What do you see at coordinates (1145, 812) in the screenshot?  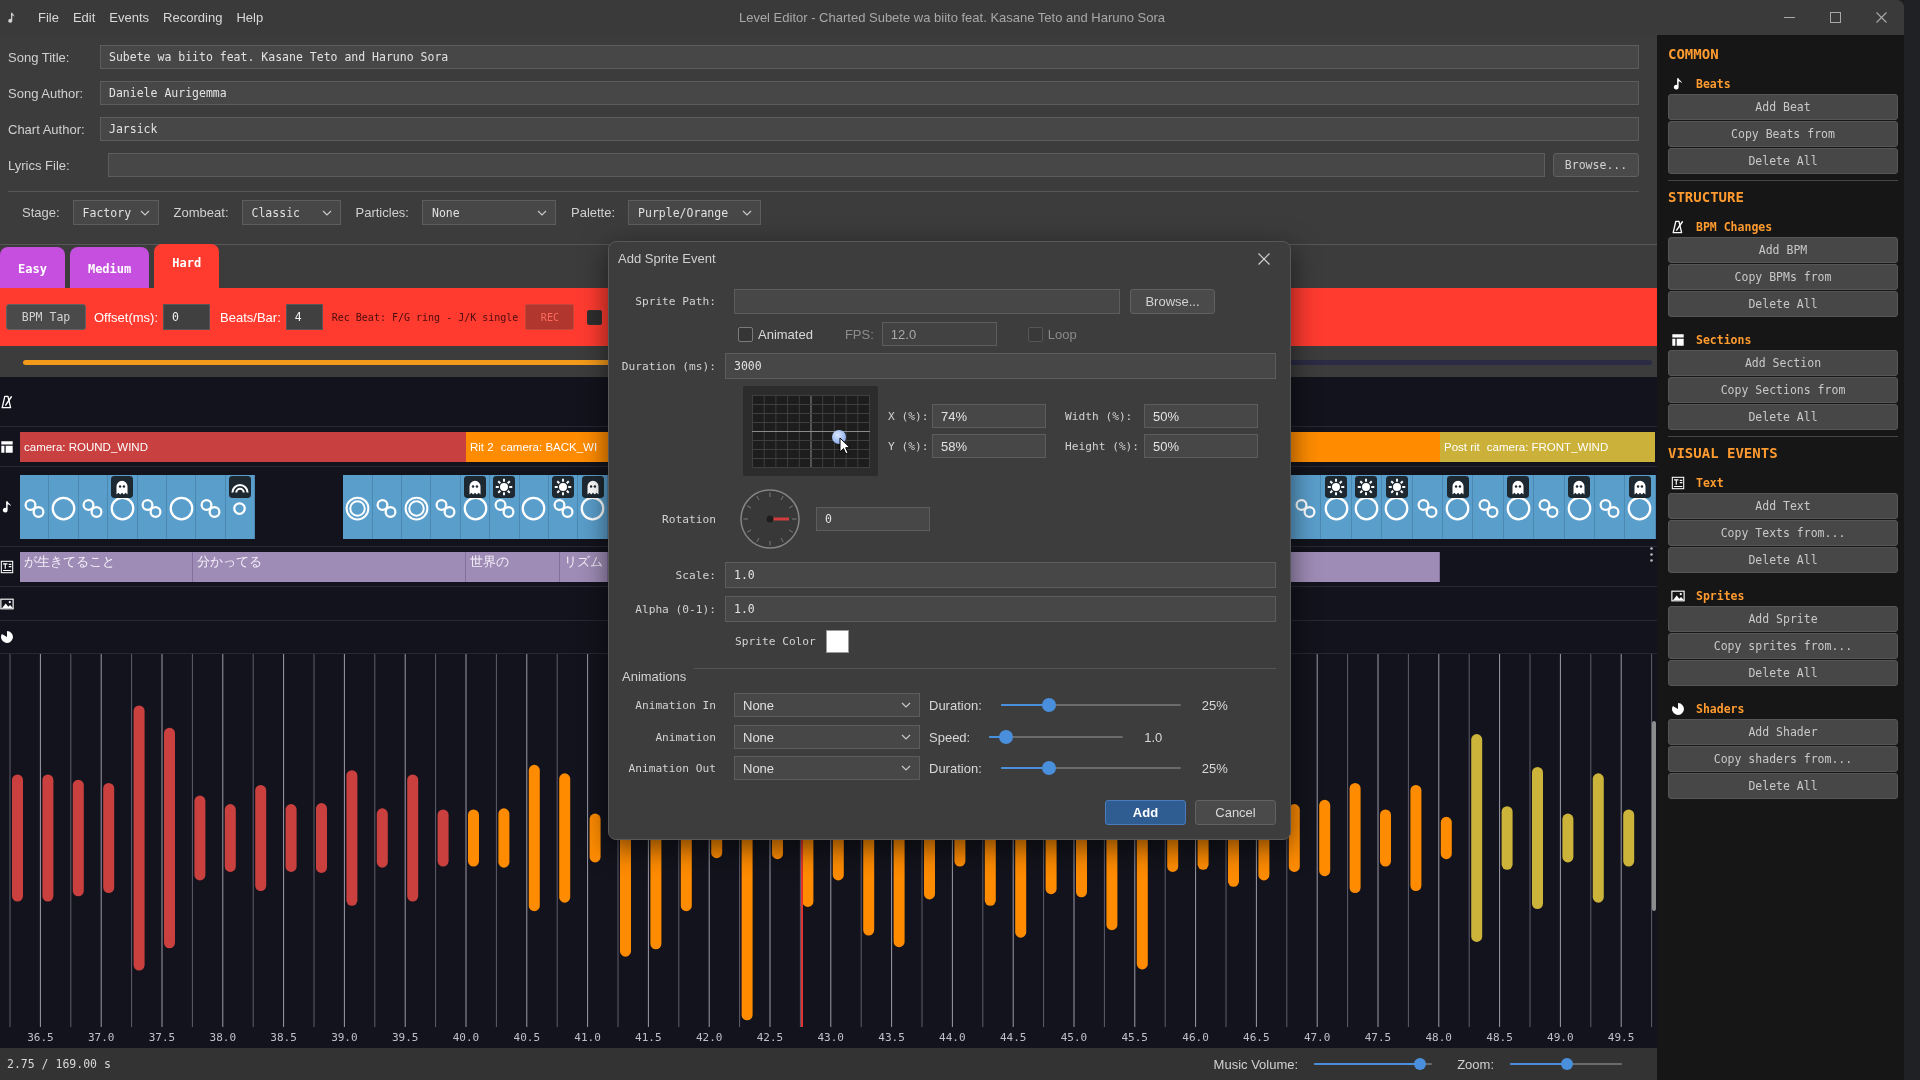 I see `add-button: Add` at bounding box center [1145, 812].